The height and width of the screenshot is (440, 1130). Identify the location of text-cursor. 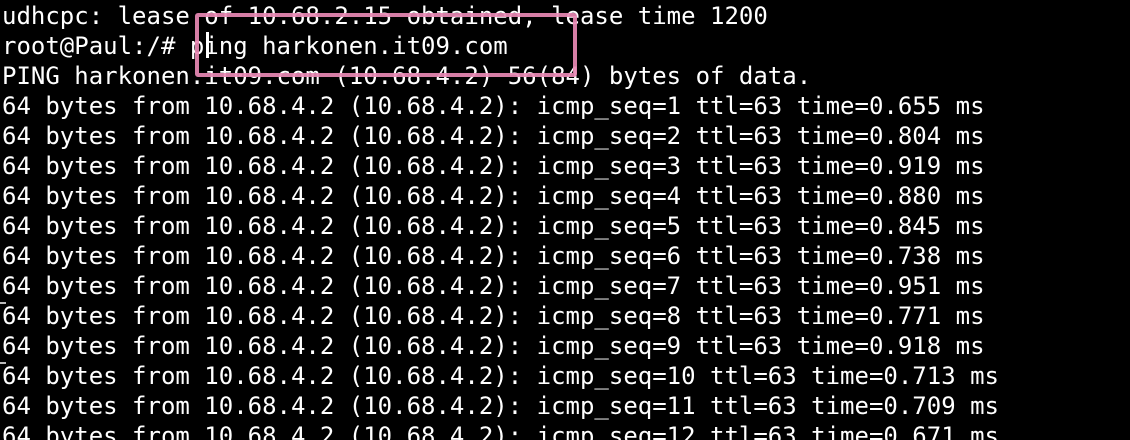
(207, 45).